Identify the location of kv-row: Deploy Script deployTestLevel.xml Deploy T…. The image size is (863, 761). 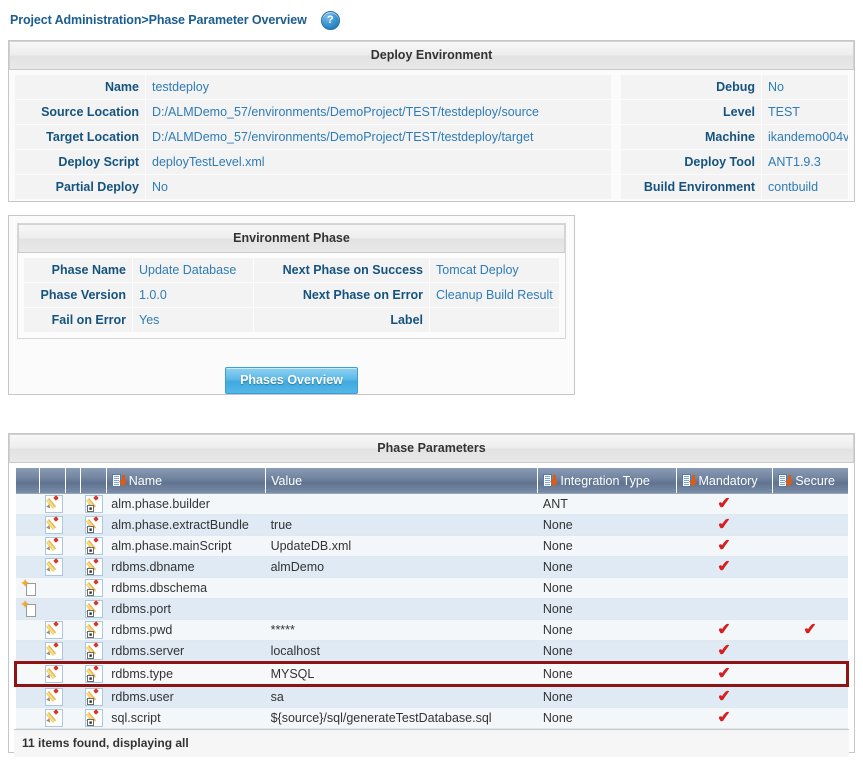
(431, 162).